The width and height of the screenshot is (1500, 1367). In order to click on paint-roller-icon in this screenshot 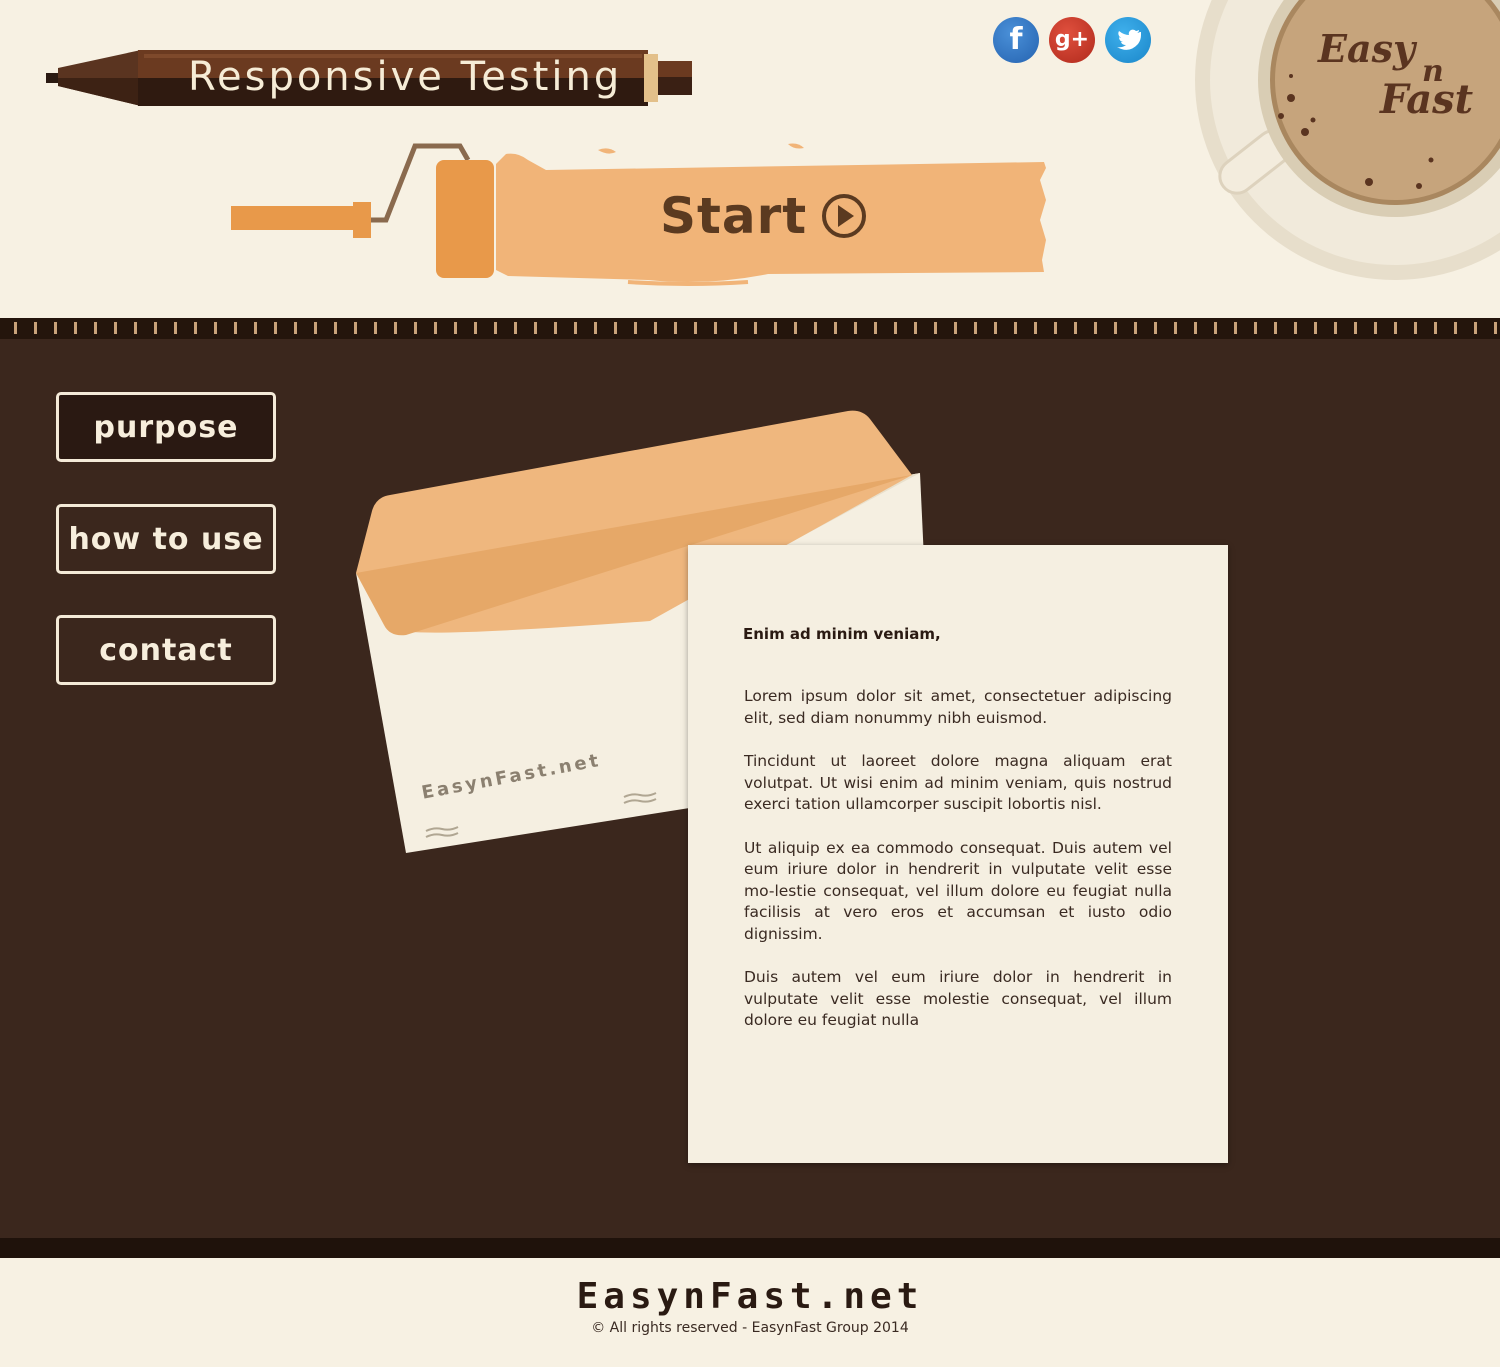, I will do `click(638, 214)`.